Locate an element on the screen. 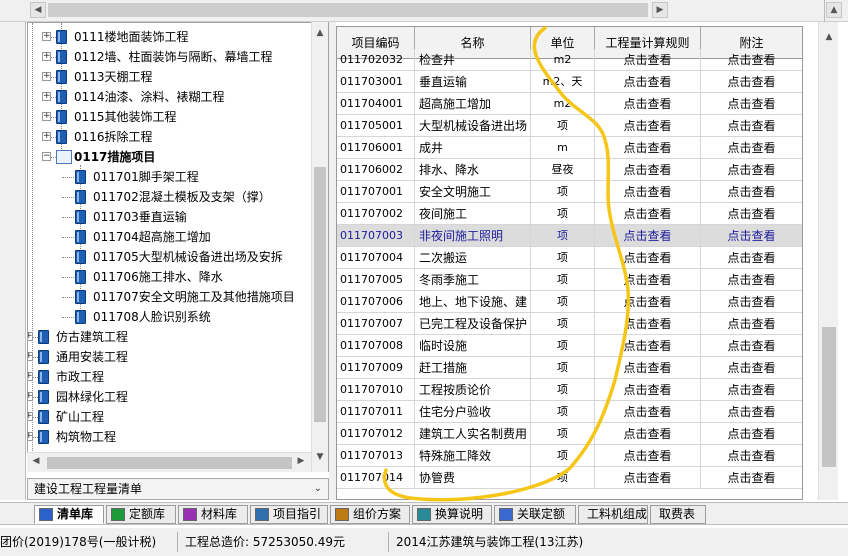  tab-5: 换算说明 is located at coordinates (452, 514).